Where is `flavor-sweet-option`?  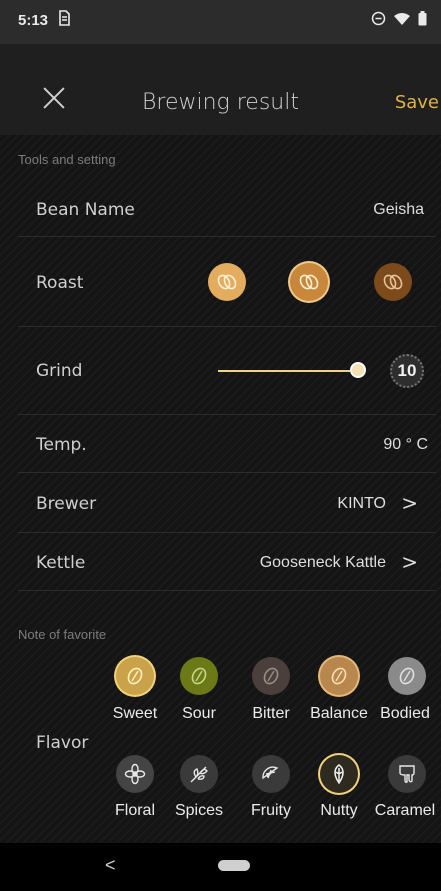 flavor-sweet-option is located at coordinates (135, 676).